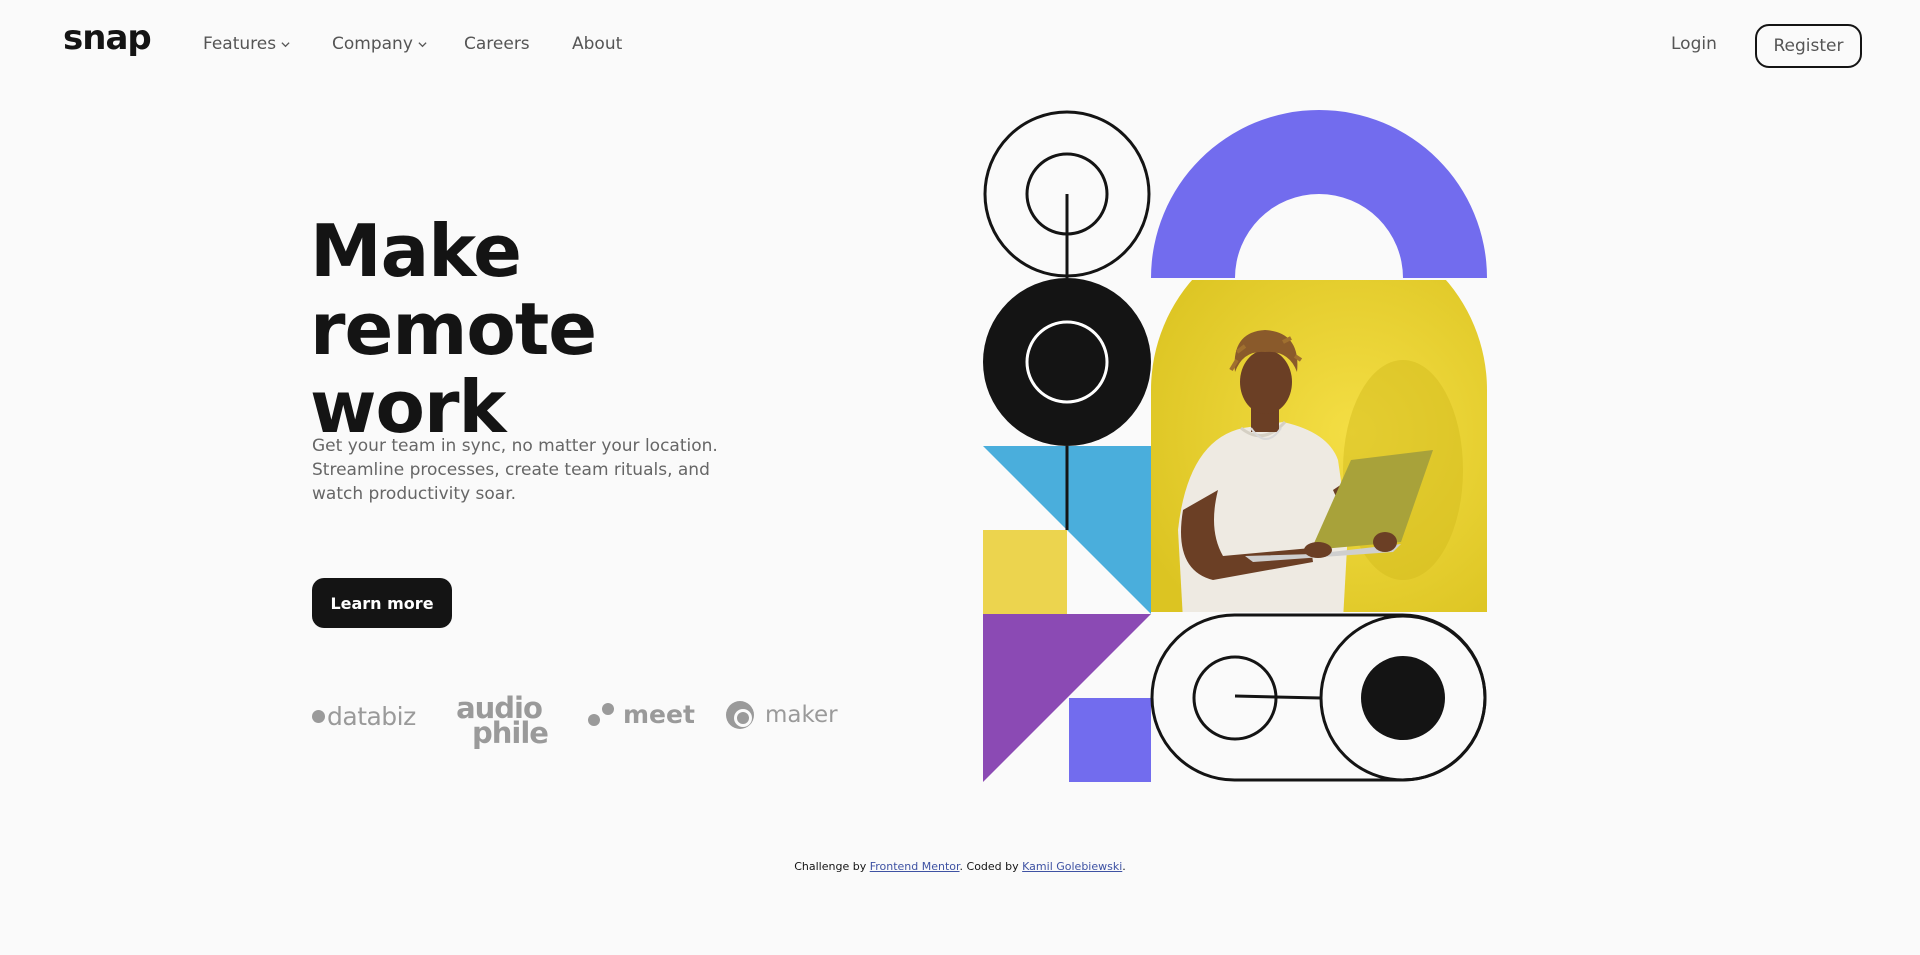 The width and height of the screenshot is (1920, 955). What do you see at coordinates (1124, 866) in the screenshot?
I see `footer-suffix: .` at bounding box center [1124, 866].